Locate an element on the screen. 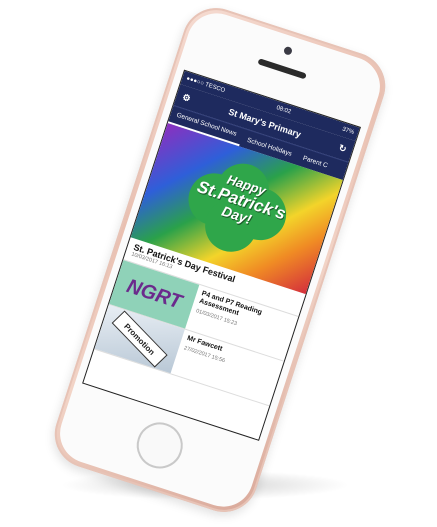 The height and width of the screenshot is (527, 437). clock: 08:02 is located at coordinates (283, 110).